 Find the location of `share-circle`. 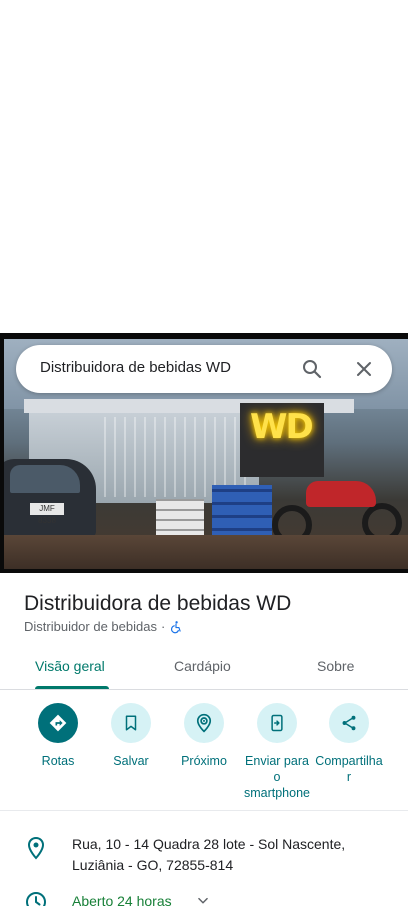

share-circle is located at coordinates (349, 723).